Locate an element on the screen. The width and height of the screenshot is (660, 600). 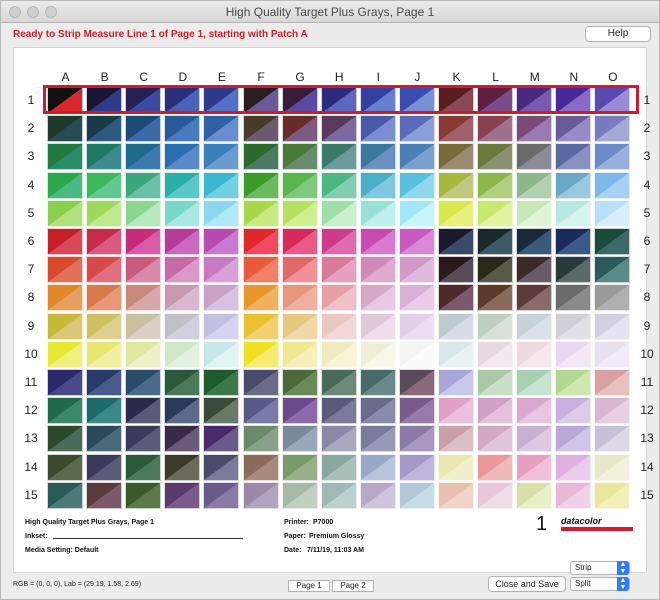
page-2-tab: Page 2 is located at coordinates (353, 586).